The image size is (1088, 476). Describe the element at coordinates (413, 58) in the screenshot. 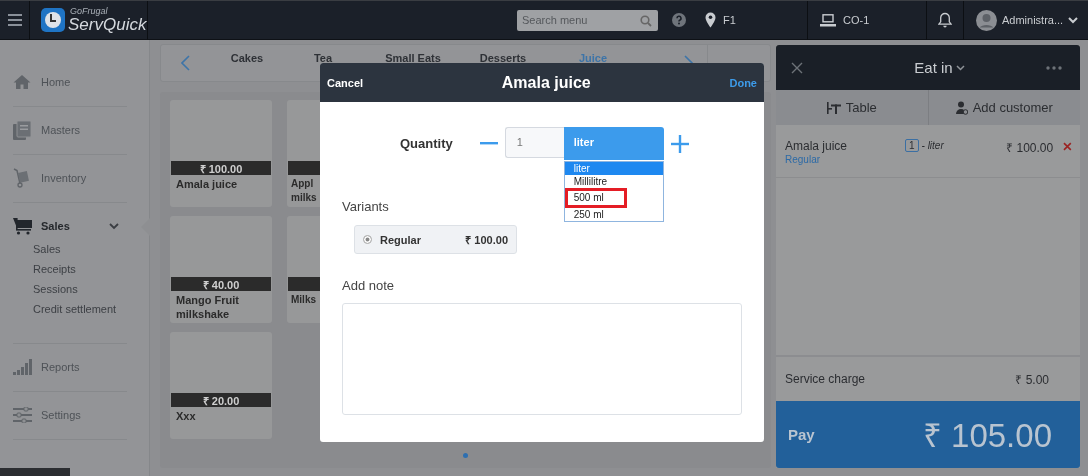

I see `category-tab: Small Eats` at that location.